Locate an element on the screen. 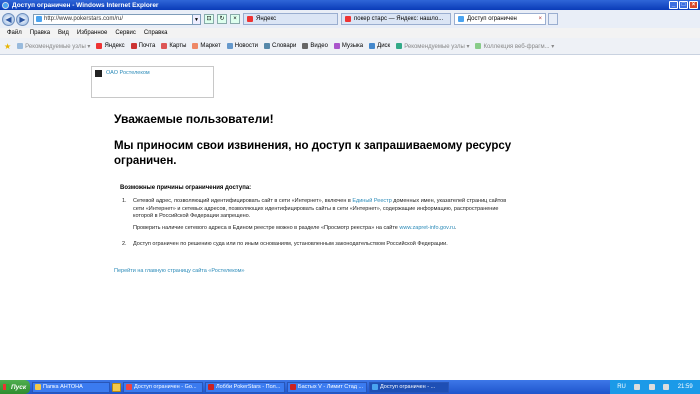 This screenshot has height=394, width=700. market-icon is located at coordinates (195, 46).